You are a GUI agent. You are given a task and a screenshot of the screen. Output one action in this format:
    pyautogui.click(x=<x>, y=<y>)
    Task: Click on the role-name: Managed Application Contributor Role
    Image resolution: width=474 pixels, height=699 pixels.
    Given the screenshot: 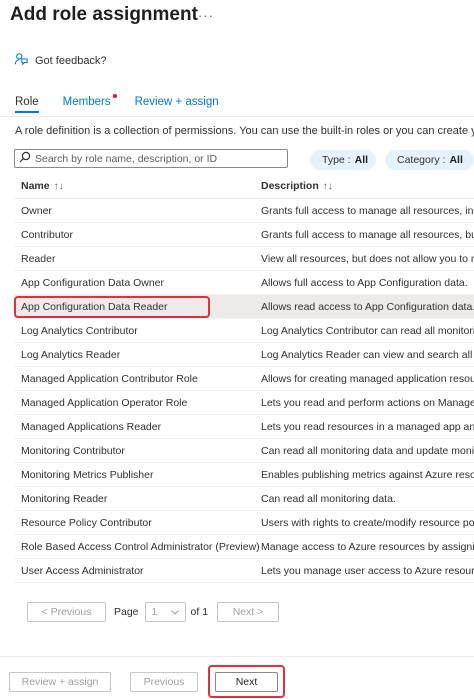 What is the action you would take?
    pyautogui.click(x=109, y=378)
    